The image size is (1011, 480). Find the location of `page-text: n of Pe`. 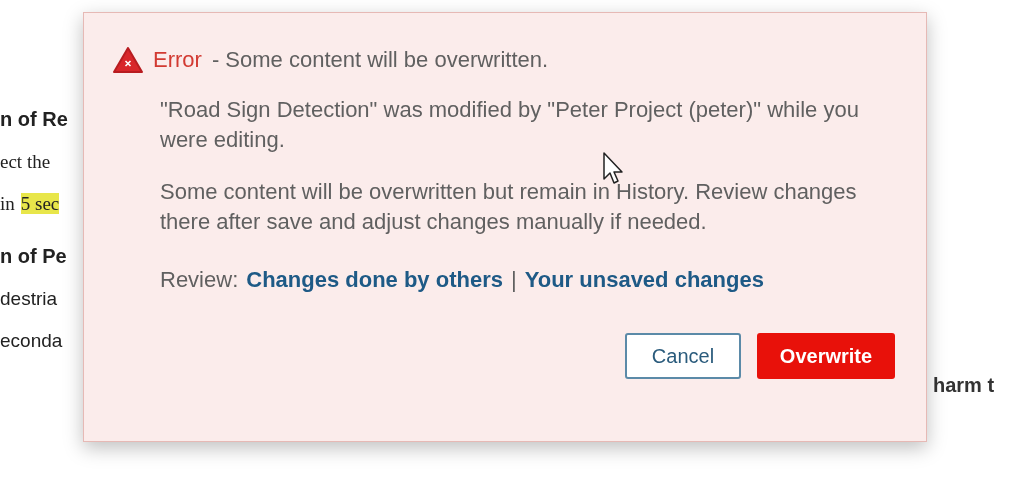

page-text: n of Pe is located at coordinates (33, 256).